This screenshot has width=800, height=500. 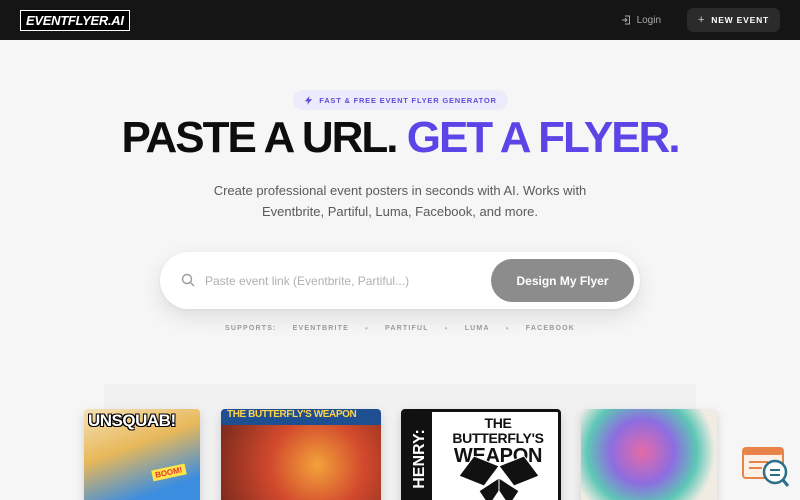 What do you see at coordinates (499, 478) in the screenshot?
I see `butterfly-icon` at bounding box center [499, 478].